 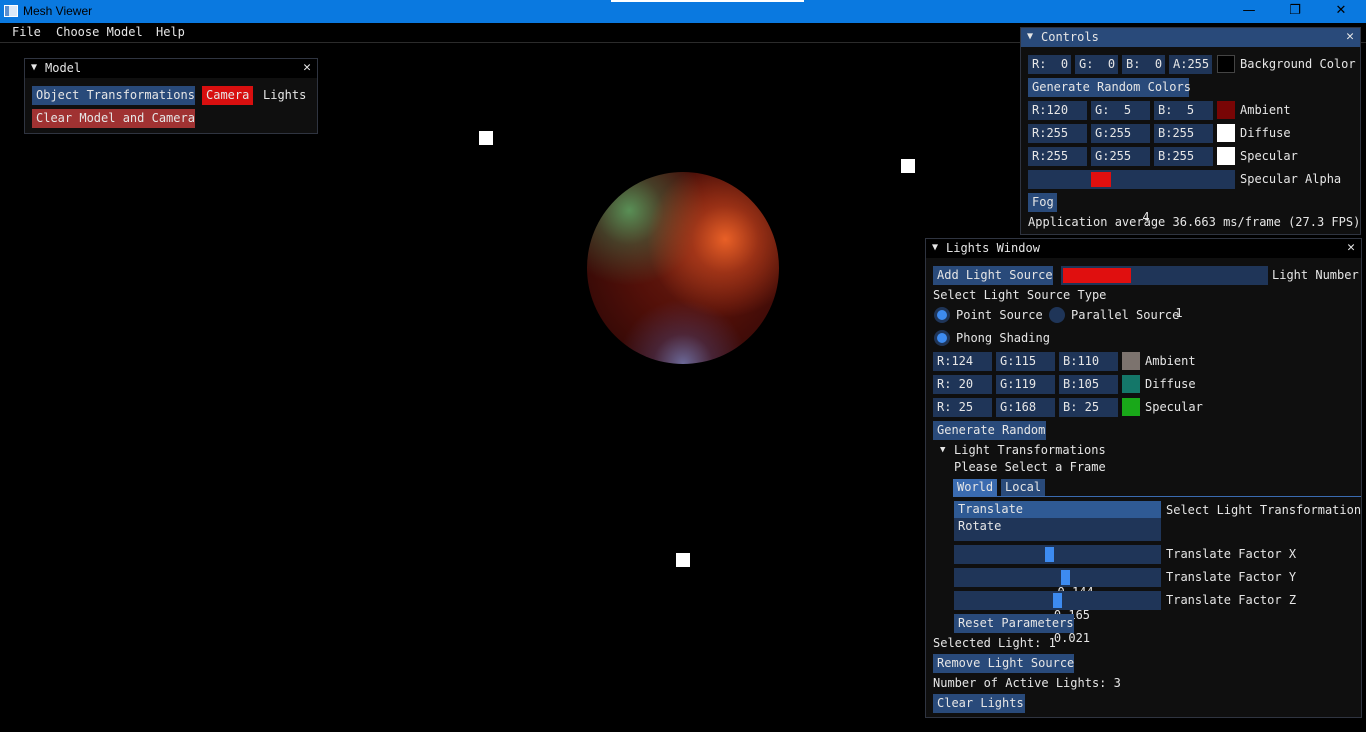 What do you see at coordinates (1143, 248) in the screenshot?
I see `lights-window-header: ▼ Lights Window ✕` at bounding box center [1143, 248].